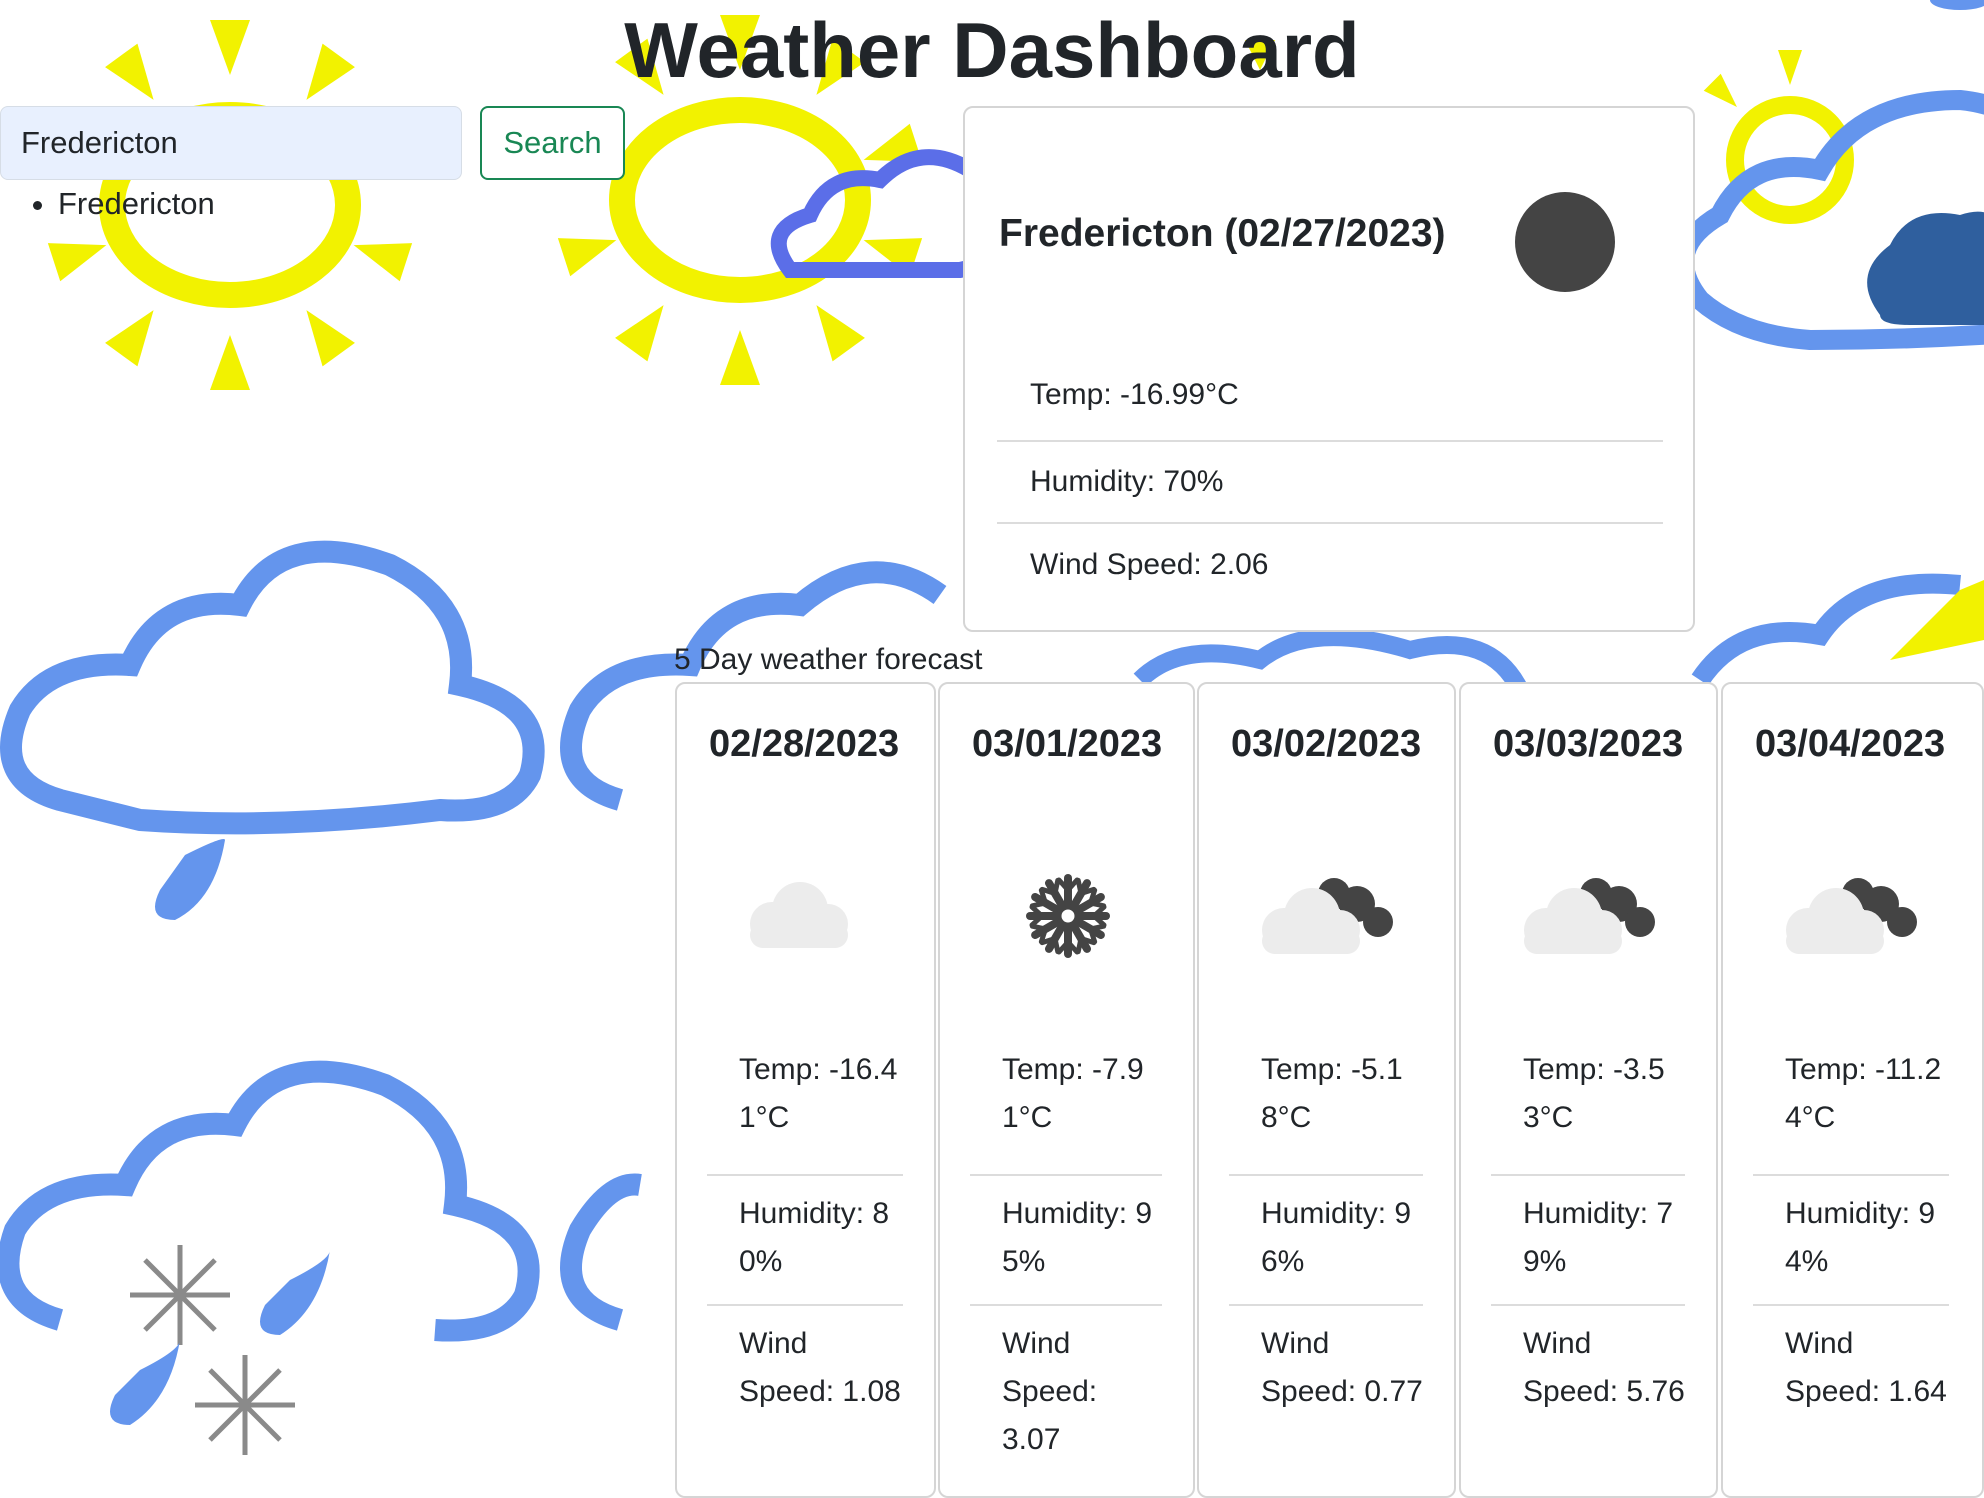  What do you see at coordinates (805, 1241) in the screenshot?
I see `forecast-humidity: Humidity: 80%` at bounding box center [805, 1241].